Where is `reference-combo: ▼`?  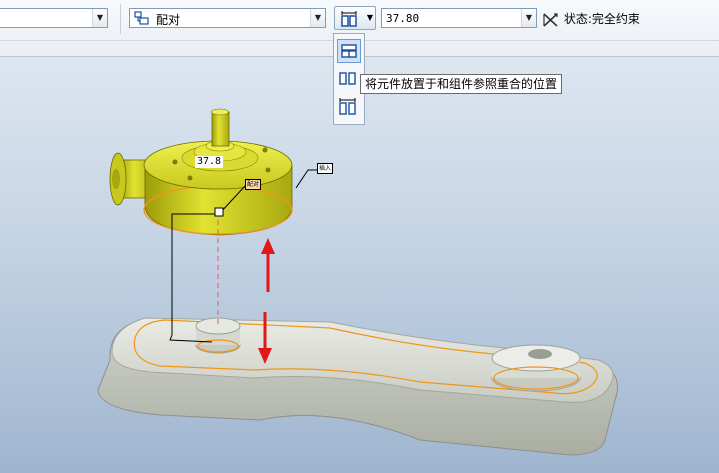 reference-combo: ▼ is located at coordinates (54, 18).